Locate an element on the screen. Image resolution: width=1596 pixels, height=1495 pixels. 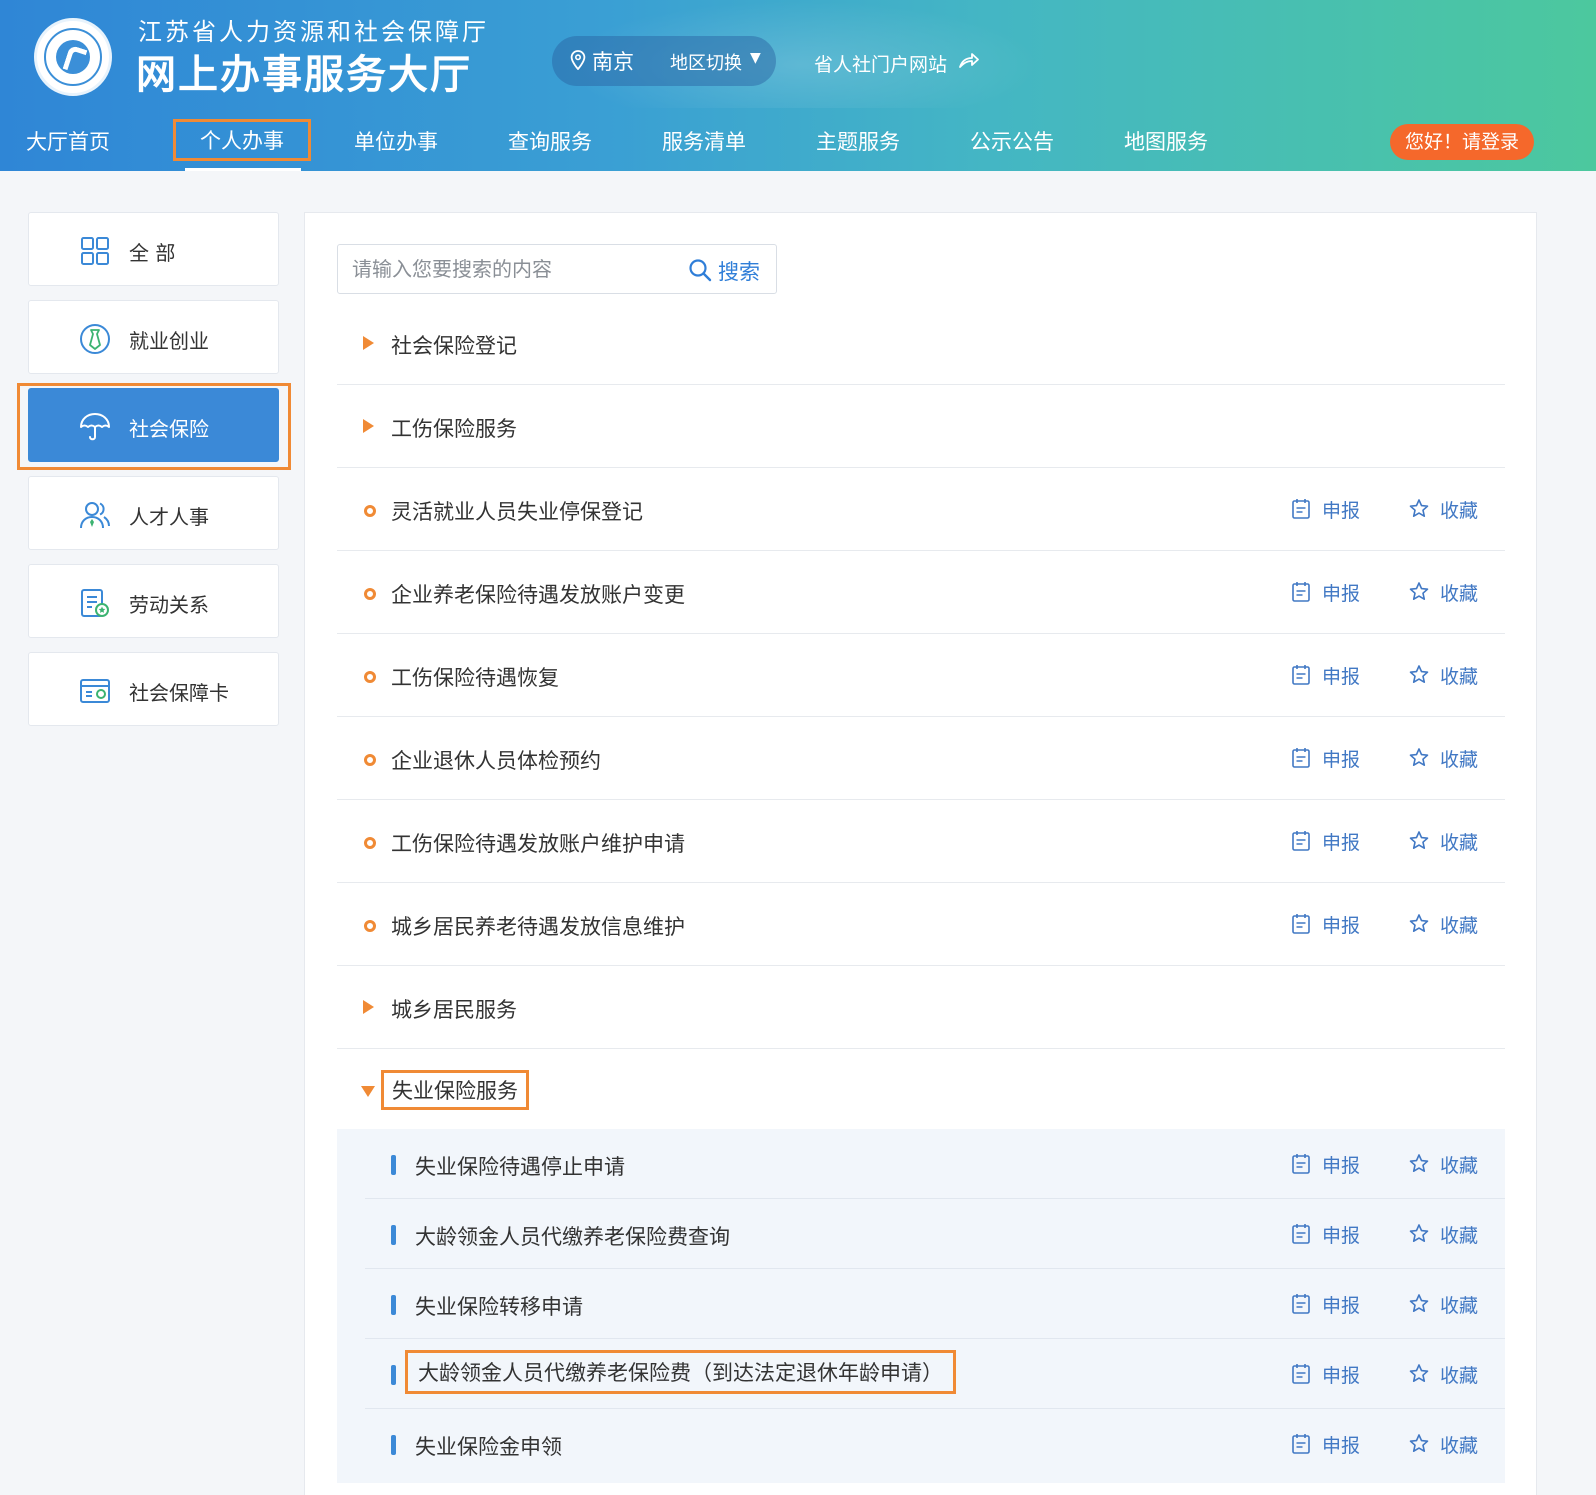
nav-announcements: 公示公告 is located at coordinates (1012, 141).